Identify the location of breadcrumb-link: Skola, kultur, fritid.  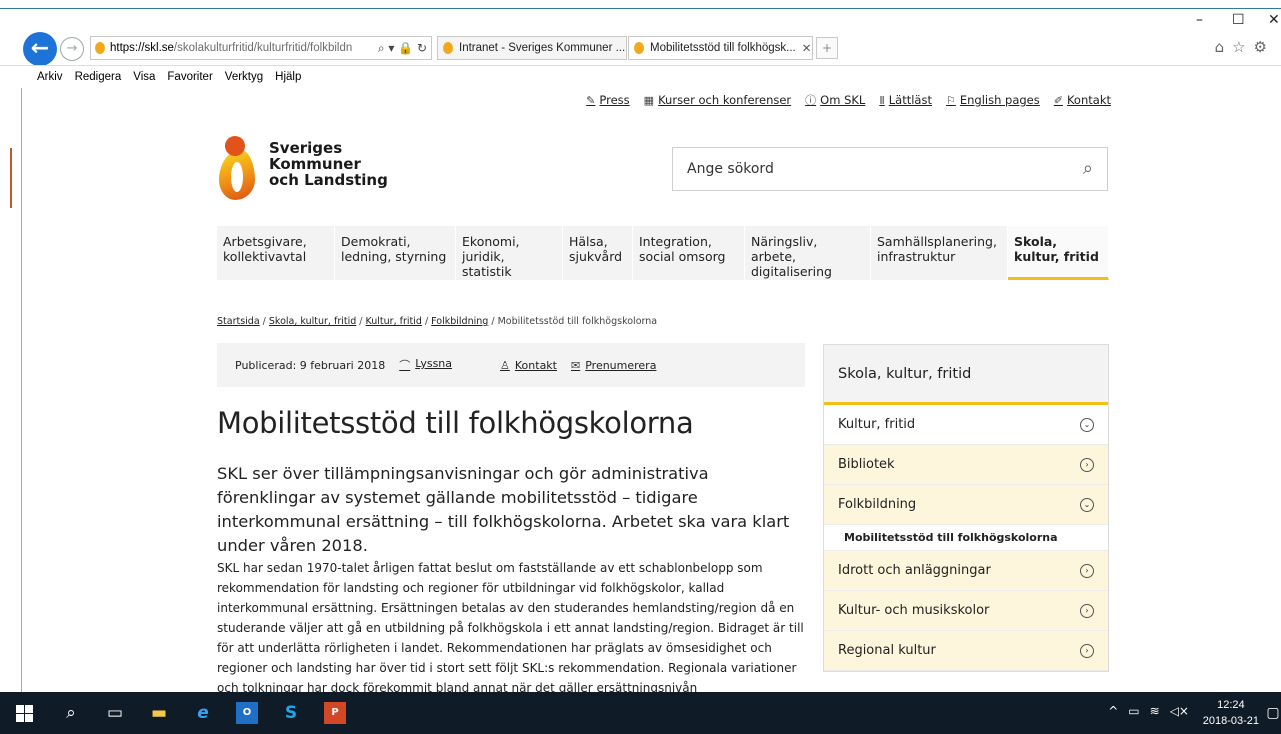
(312, 321).